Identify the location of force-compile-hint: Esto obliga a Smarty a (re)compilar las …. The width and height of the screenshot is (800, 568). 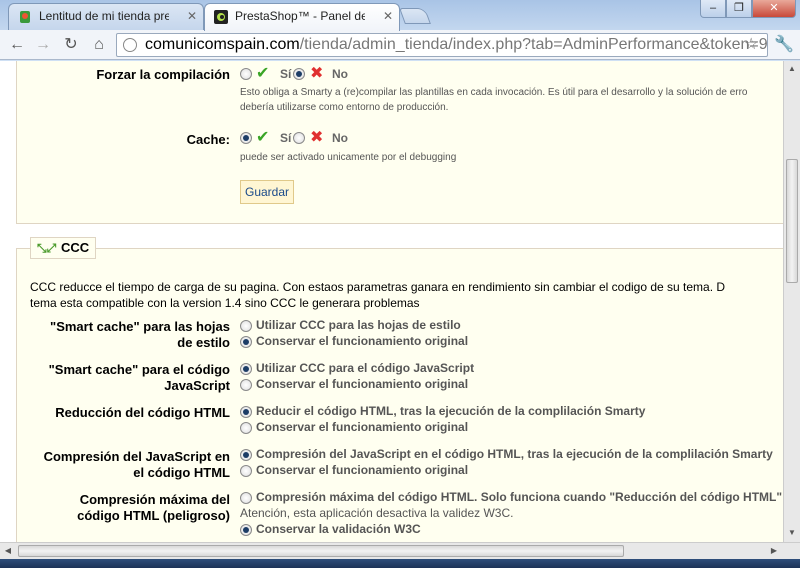
(494, 92).